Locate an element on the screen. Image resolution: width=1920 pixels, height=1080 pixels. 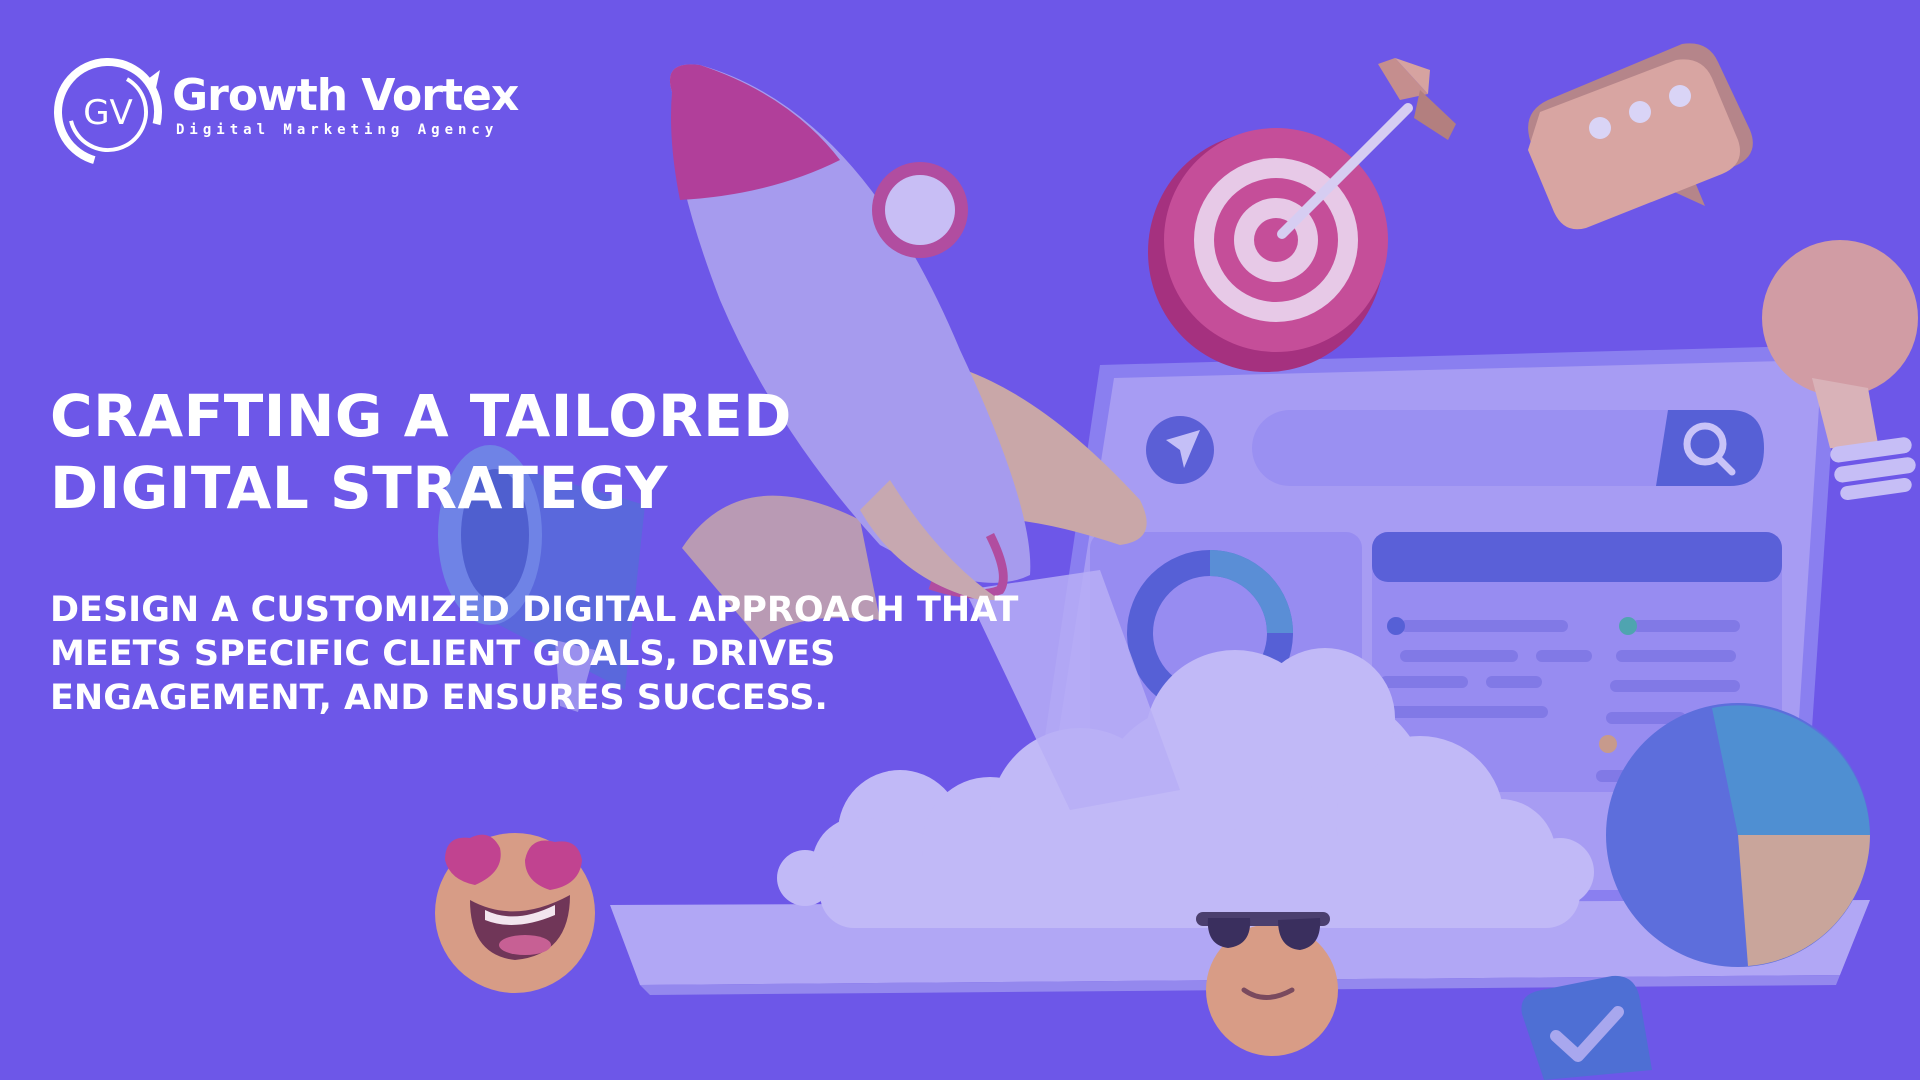
brand-tagline: Digital Marketing Agency is located at coordinates (337, 130).